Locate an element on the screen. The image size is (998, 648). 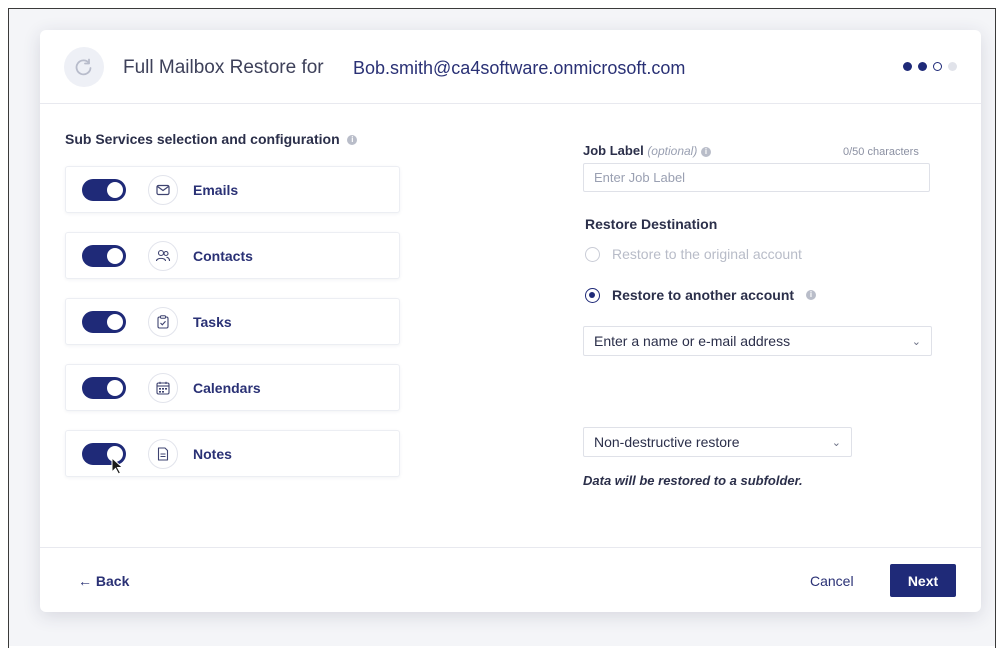
service-card-notes: Notes is located at coordinates (232, 453).